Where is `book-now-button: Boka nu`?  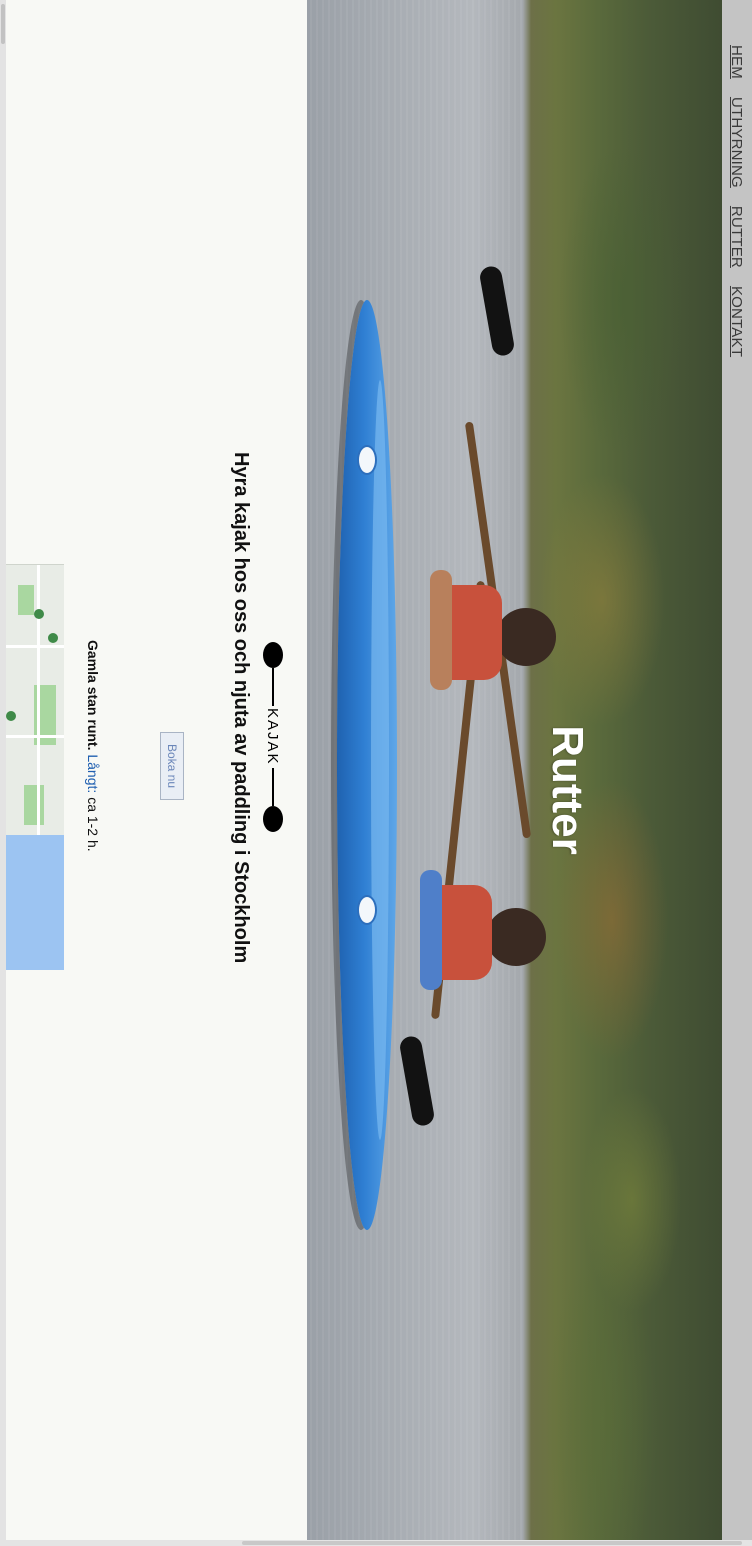 book-now-button: Boka nu is located at coordinates (172, 766).